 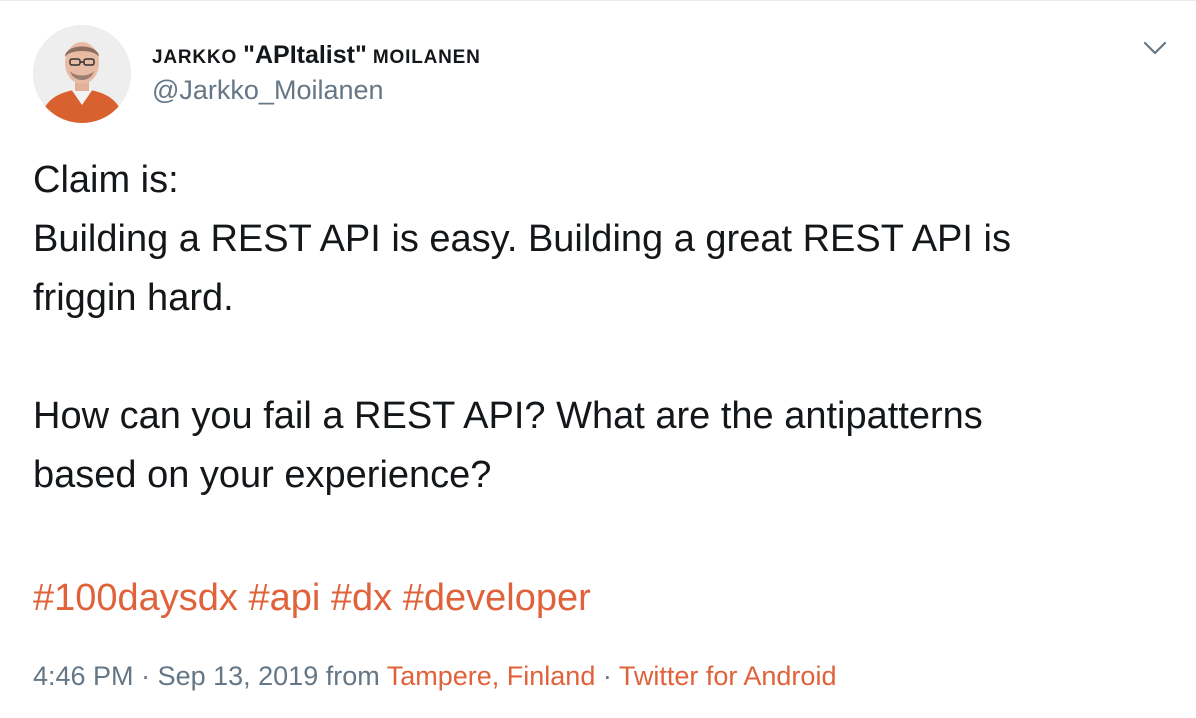 I want to click on location-link: Tampere, Finland, so click(x=491, y=676).